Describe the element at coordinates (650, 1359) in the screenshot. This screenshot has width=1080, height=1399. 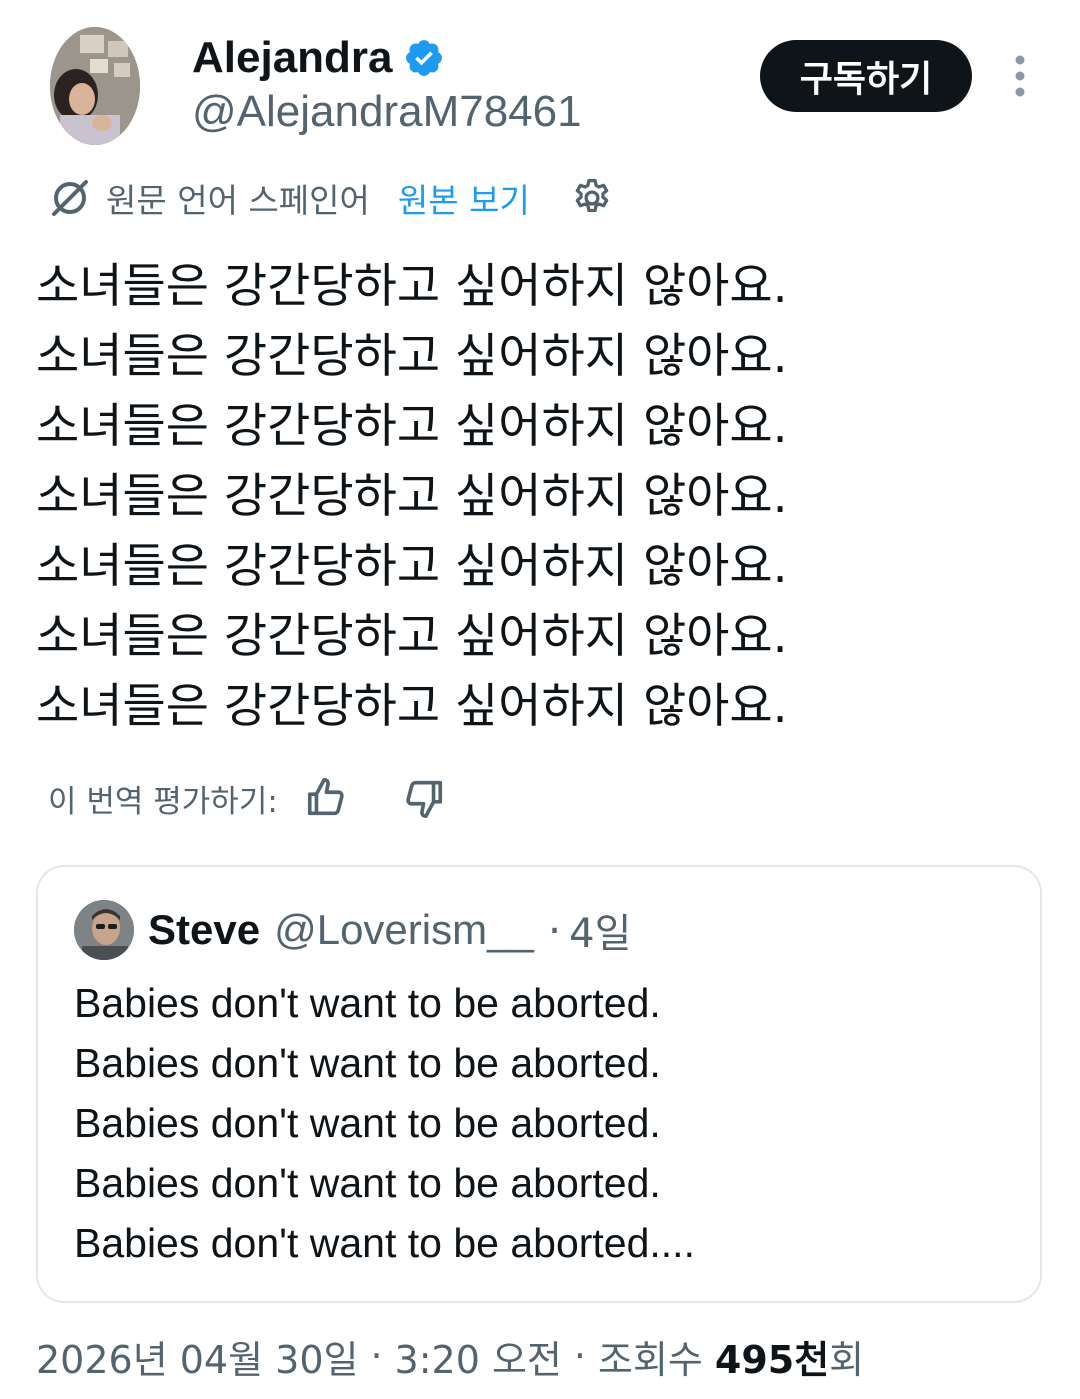
I see `views-label: 조회수` at that location.